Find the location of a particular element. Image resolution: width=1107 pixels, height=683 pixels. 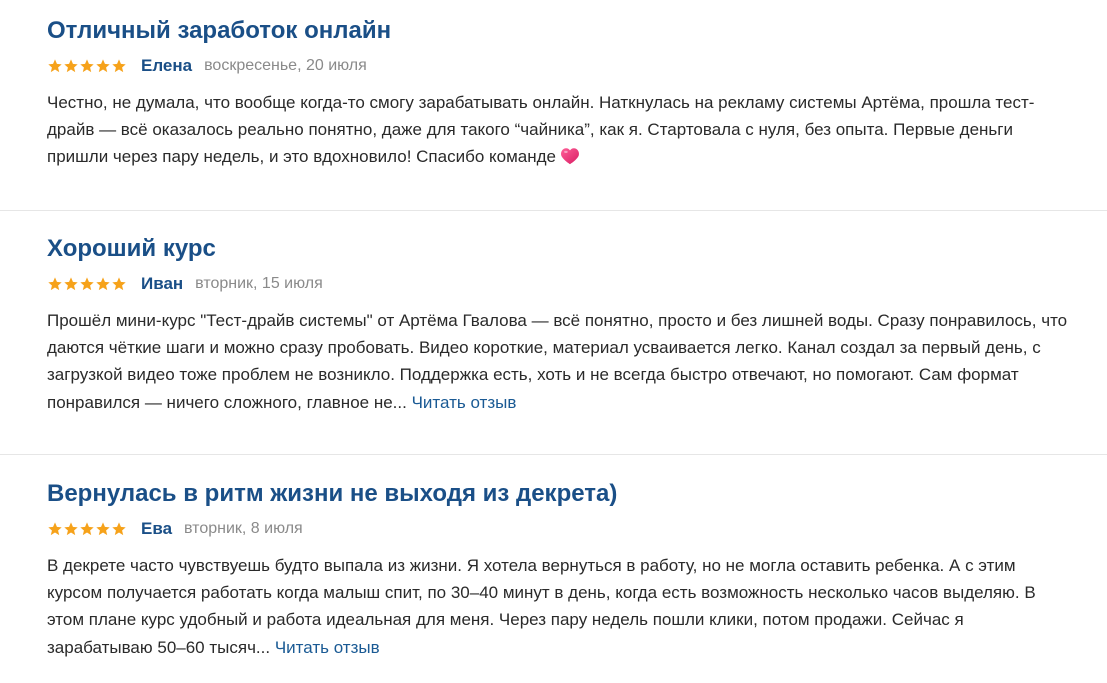

review-author: Елена is located at coordinates (167, 65).